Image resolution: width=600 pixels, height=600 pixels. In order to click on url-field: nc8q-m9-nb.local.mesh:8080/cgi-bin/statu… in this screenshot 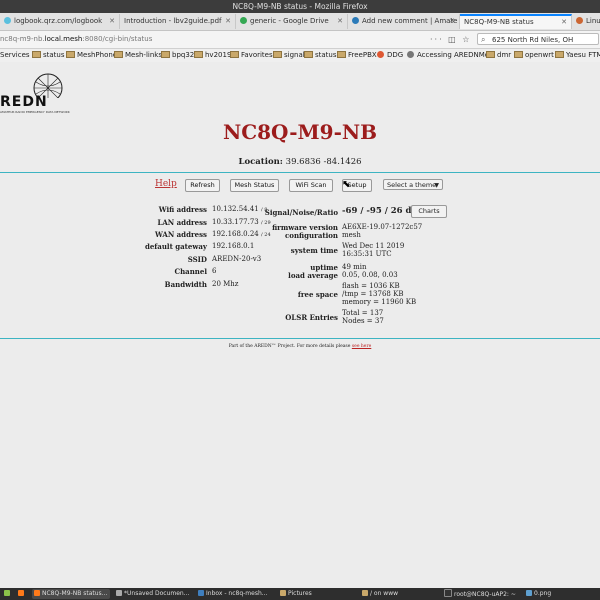, I will do `click(214, 39)`.